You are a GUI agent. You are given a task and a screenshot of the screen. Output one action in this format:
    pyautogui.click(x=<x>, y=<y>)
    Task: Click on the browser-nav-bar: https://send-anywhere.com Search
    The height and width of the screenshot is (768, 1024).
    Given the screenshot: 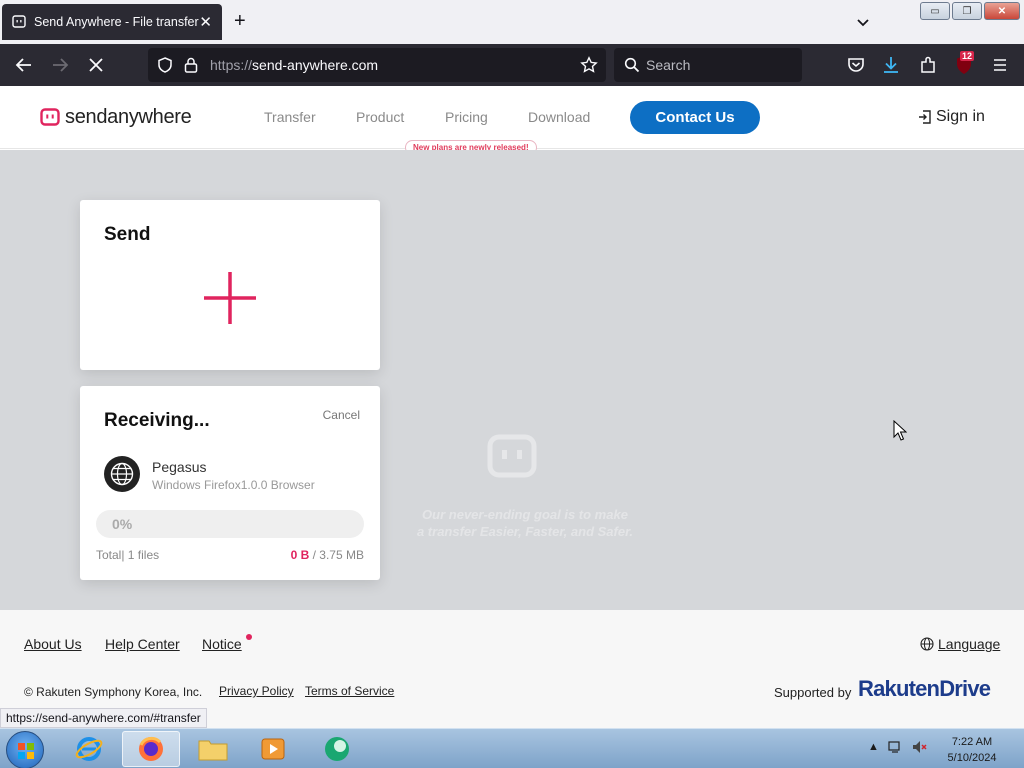 What is the action you would take?
    pyautogui.click(x=512, y=65)
    